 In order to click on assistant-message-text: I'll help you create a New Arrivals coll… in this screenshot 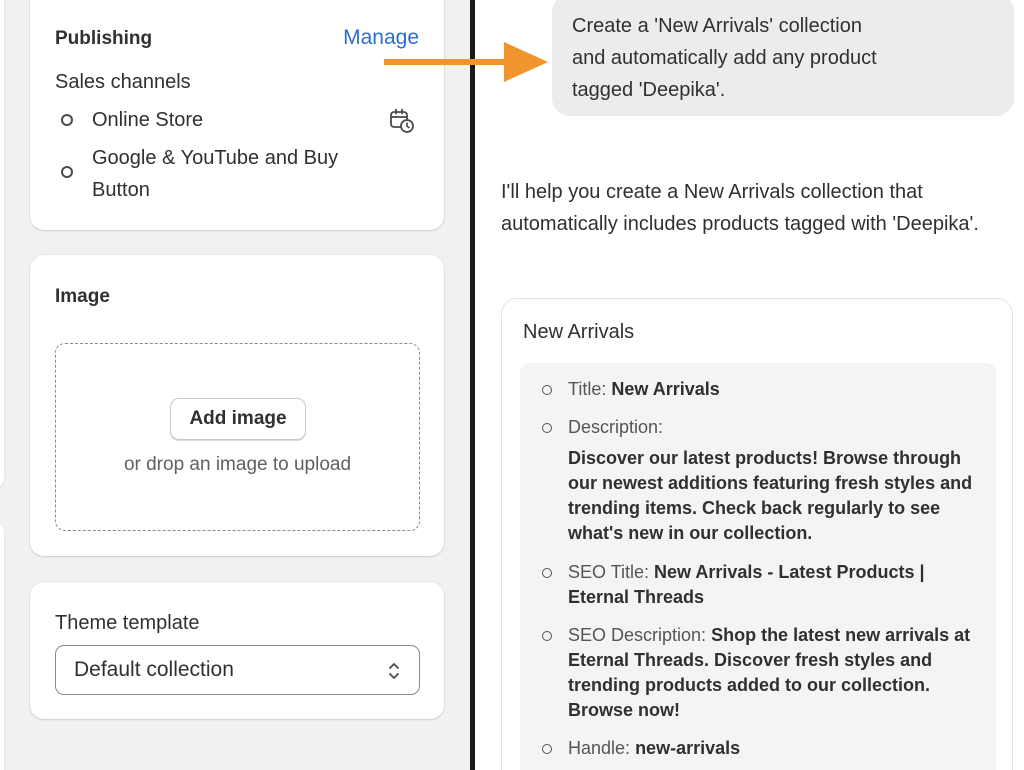, I will do `click(740, 208)`.